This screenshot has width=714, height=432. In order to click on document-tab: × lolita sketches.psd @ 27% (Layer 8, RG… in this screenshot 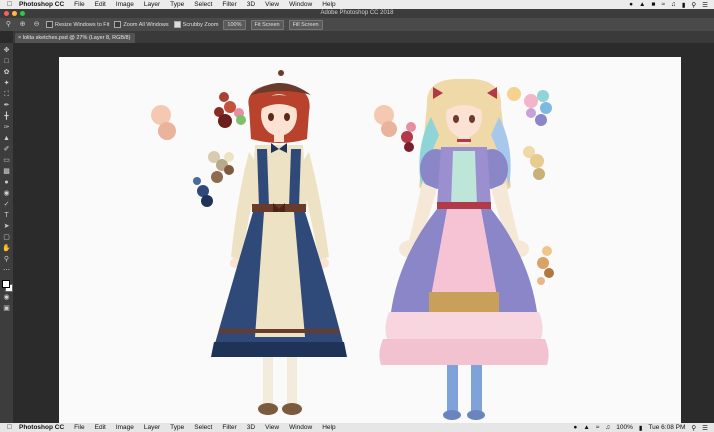, I will do `click(75, 38)`.